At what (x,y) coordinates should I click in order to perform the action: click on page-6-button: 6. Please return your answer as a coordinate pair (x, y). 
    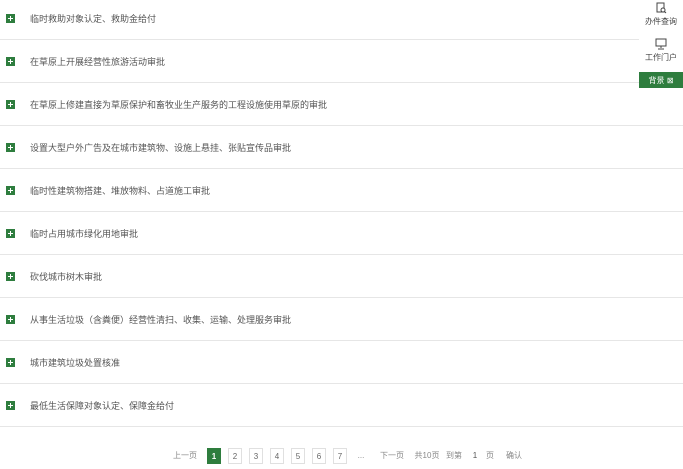
    Looking at the image, I should click on (319, 456).